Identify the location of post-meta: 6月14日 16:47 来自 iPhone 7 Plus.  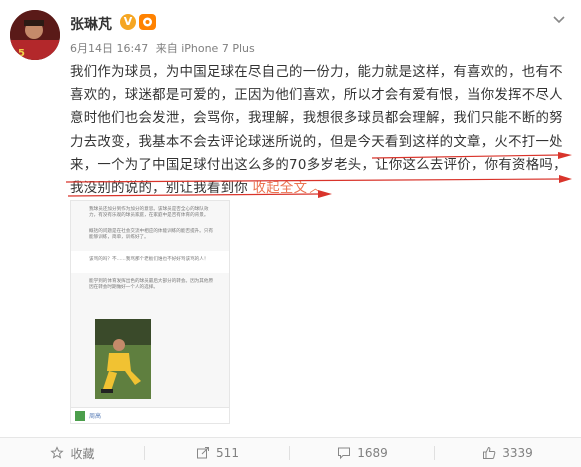
(162, 48).